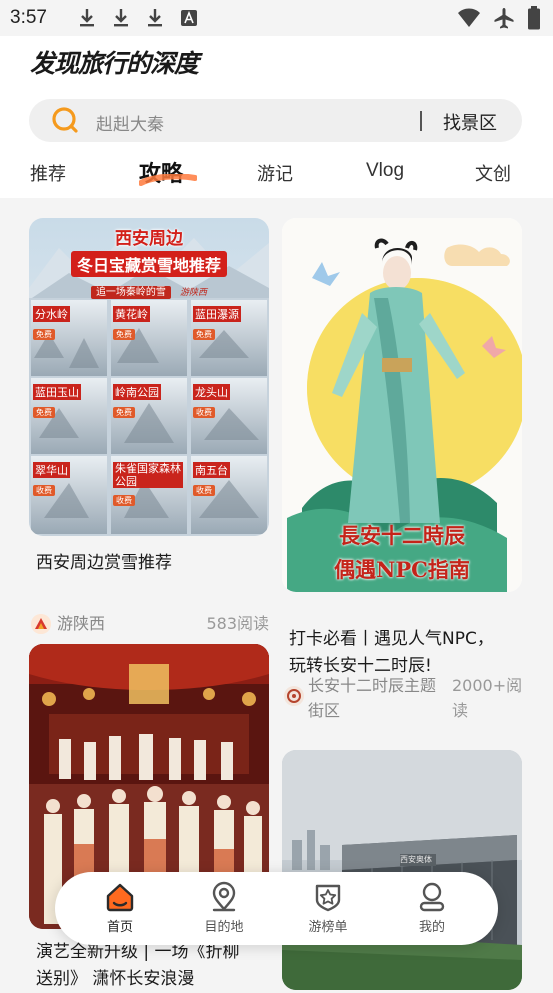  What do you see at coordinates (487, 698) in the screenshot?
I see `card-read-count: 2000+阅 读` at bounding box center [487, 698].